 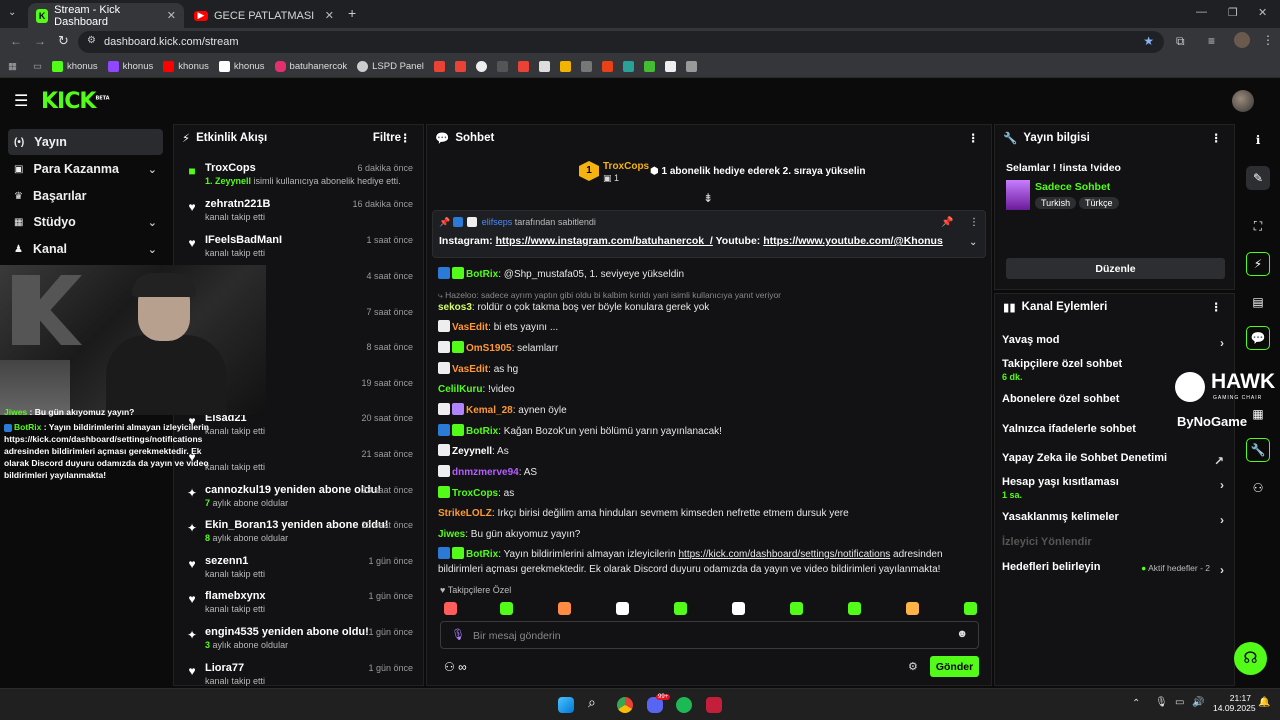 What do you see at coordinates (1099, 203) in the screenshot?
I see `tag-chip: Türkçe` at bounding box center [1099, 203].